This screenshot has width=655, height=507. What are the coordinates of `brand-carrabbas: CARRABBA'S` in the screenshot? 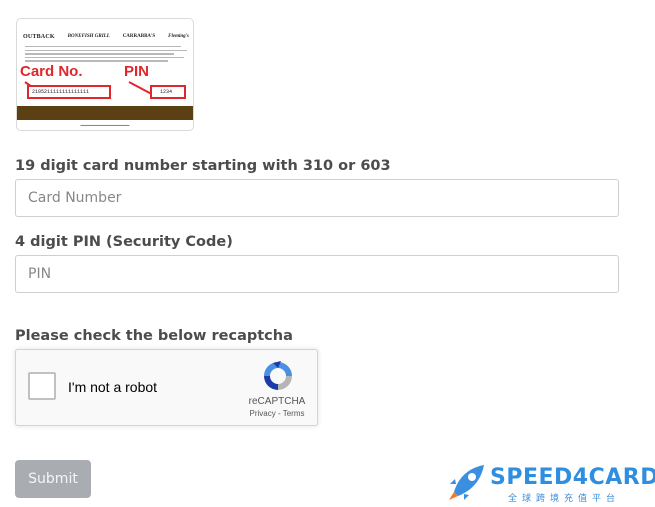 It's located at (139, 36).